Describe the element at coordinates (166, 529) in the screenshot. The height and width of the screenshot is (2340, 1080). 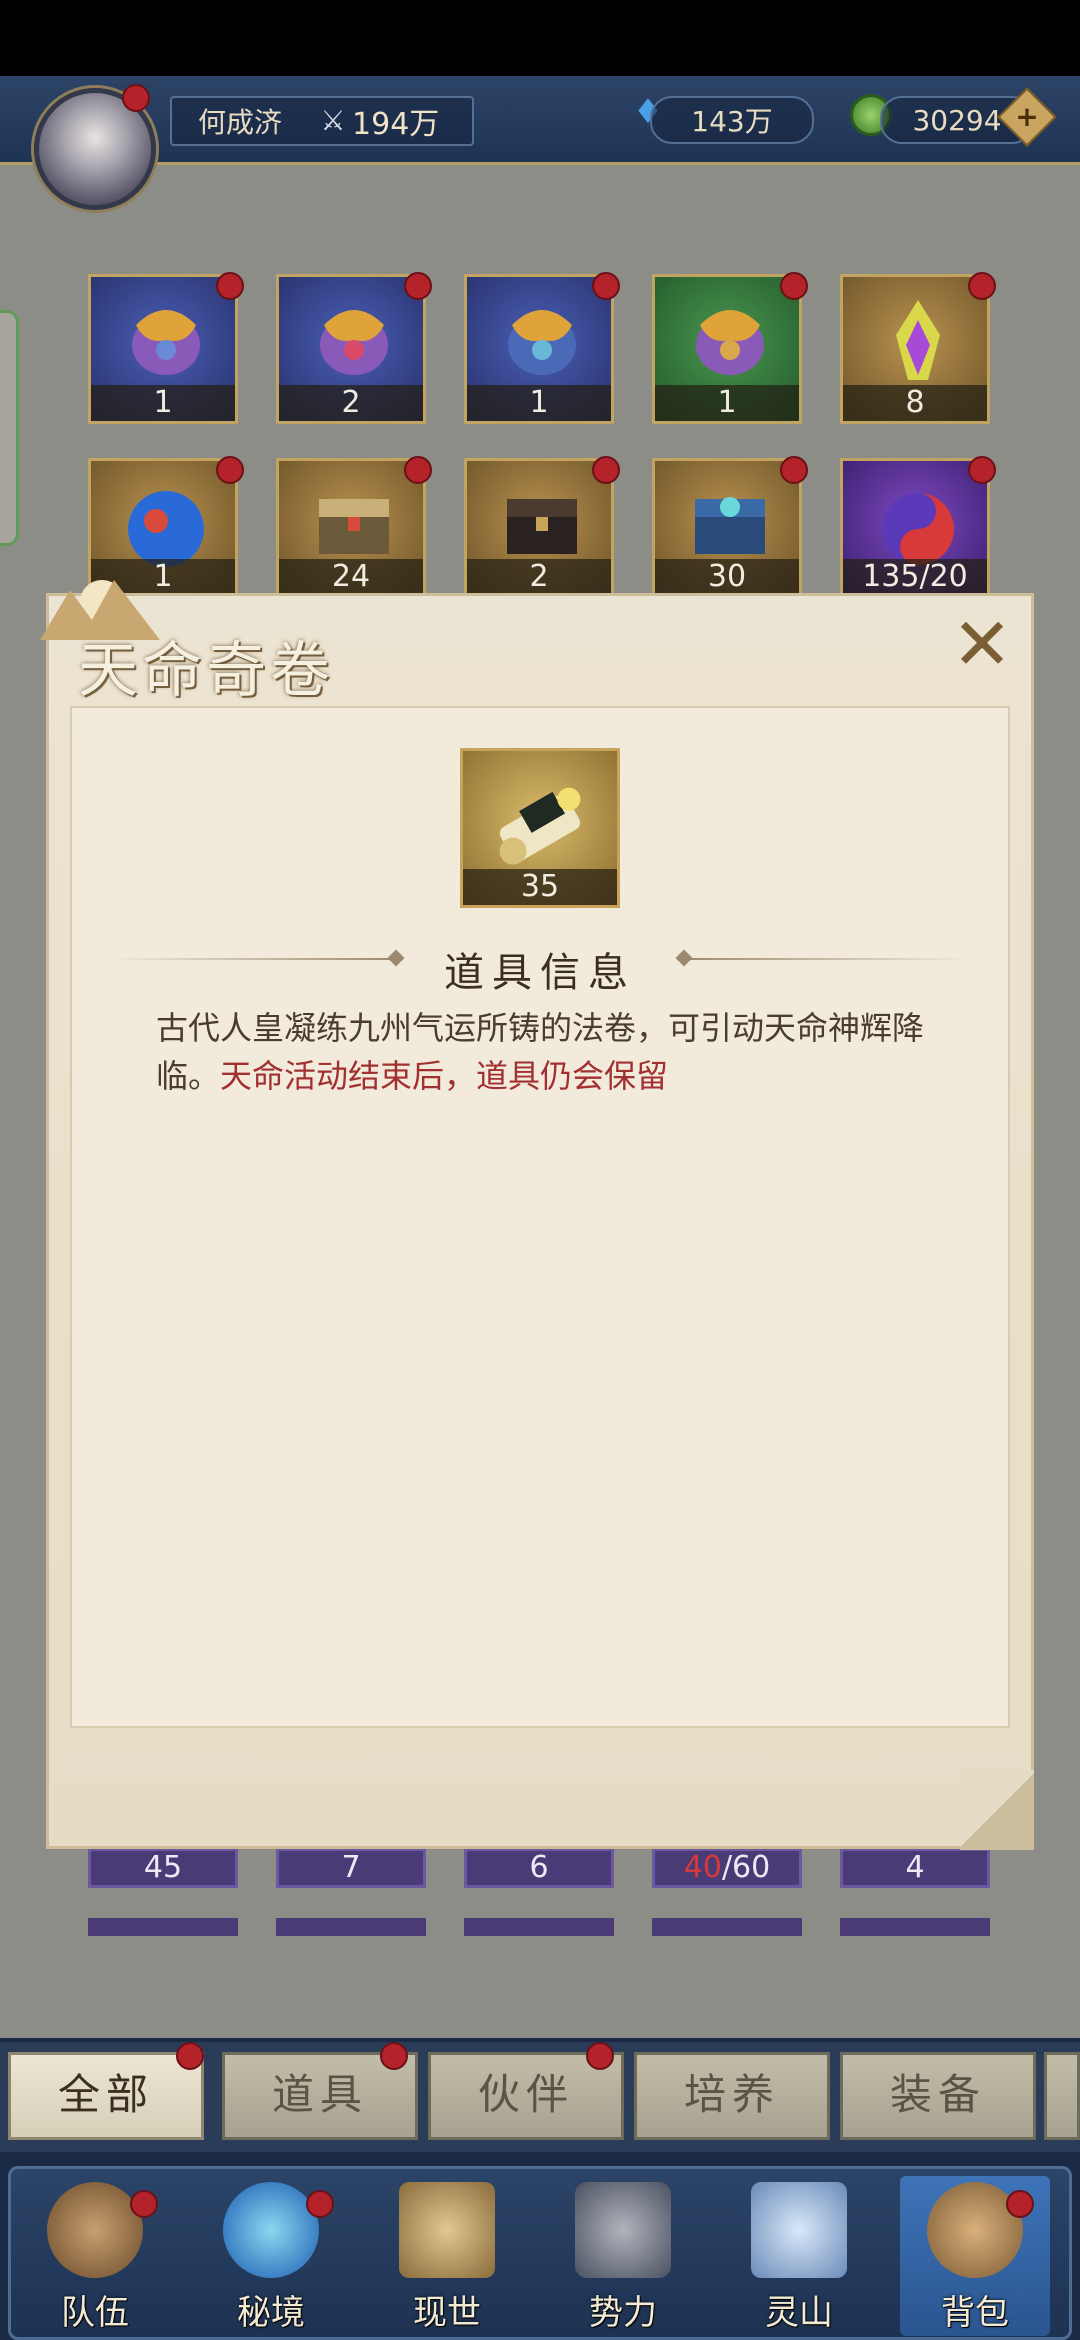
I see `orb-icon` at that location.